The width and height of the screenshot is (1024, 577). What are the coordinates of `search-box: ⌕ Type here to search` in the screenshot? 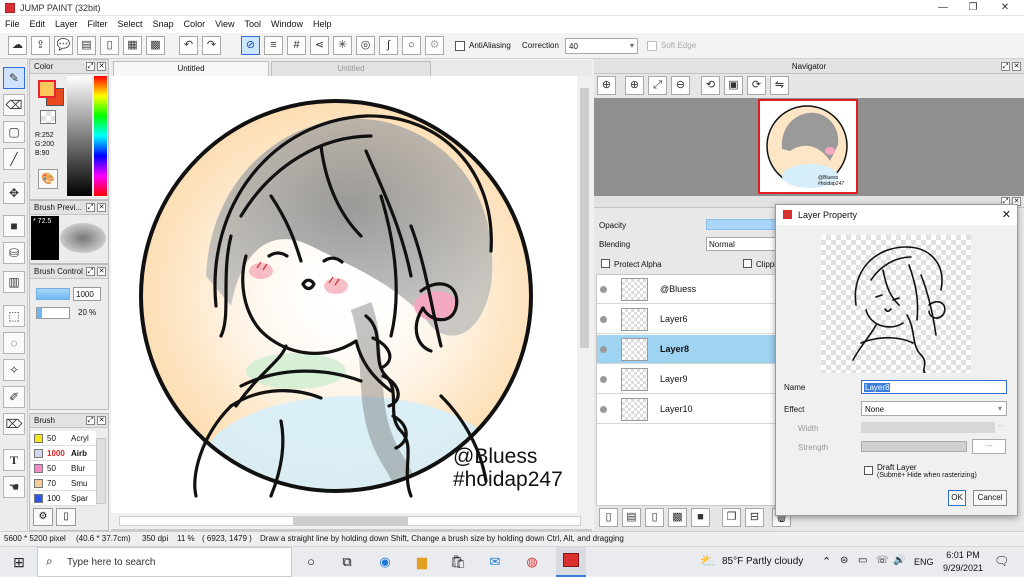 It's located at (164, 562).